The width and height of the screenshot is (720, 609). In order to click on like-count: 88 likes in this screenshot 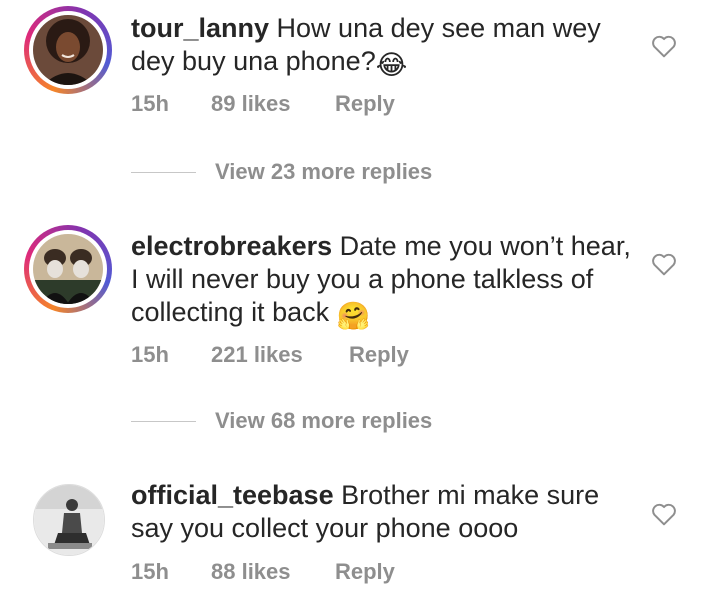, I will do `click(251, 572)`.